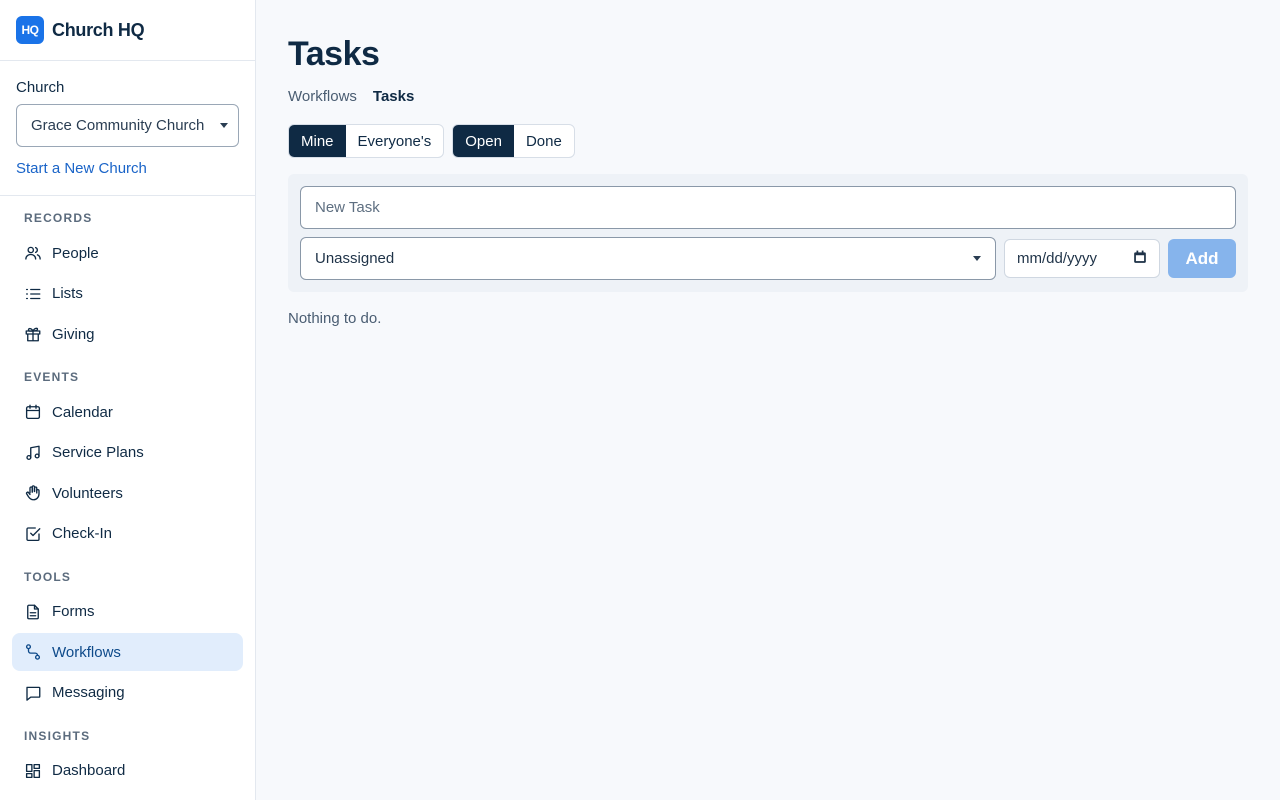  What do you see at coordinates (544, 141) in the screenshot?
I see `filter-done-button: Done` at bounding box center [544, 141].